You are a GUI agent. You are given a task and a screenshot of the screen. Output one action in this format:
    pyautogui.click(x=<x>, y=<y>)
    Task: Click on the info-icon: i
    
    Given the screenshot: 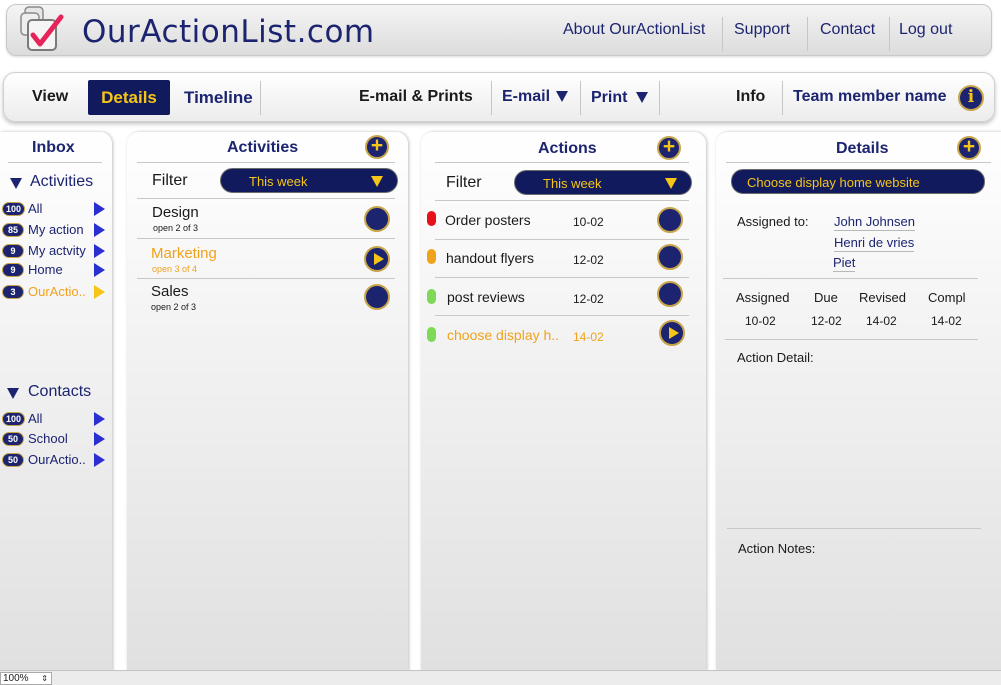 What is the action you would take?
    pyautogui.click(x=971, y=98)
    